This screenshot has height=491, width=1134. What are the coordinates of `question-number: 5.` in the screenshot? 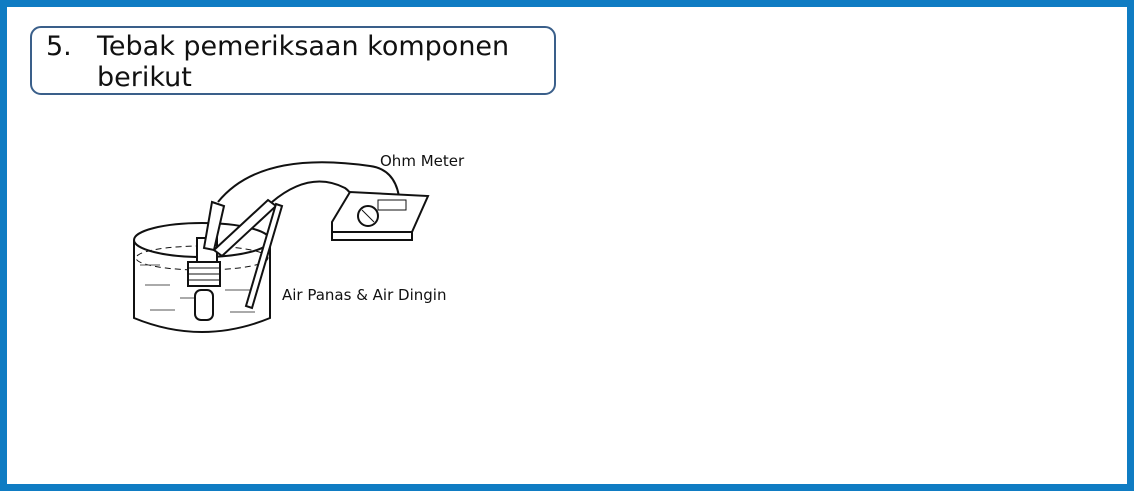 It's located at (59, 46).